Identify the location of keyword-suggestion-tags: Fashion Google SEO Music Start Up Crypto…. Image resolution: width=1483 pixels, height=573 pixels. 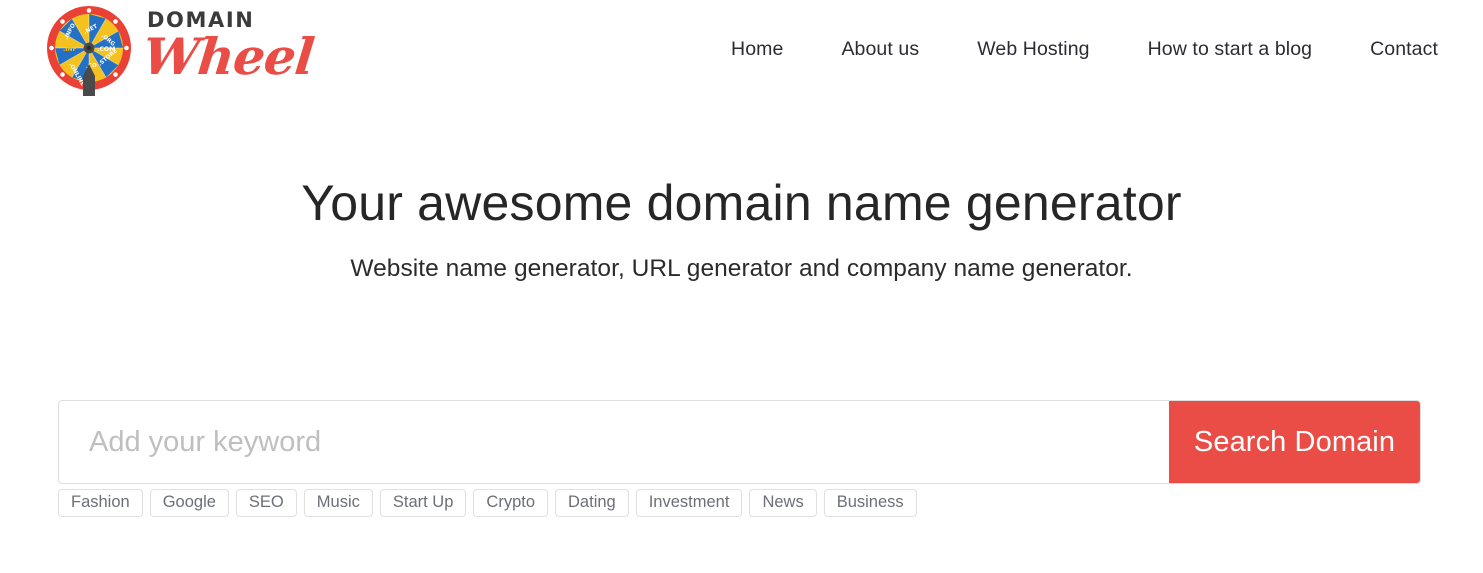
(739, 503).